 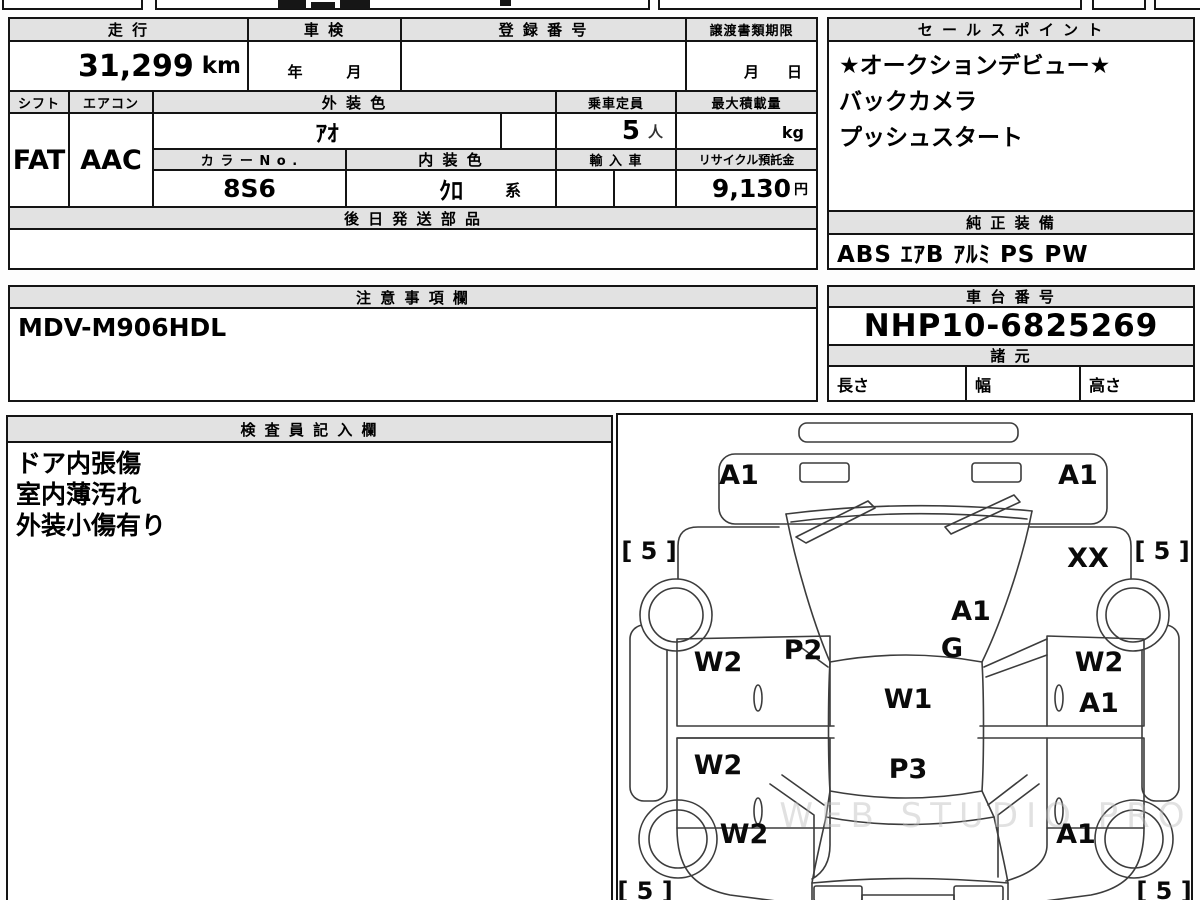 I want to click on damage-label-right-rear-quarter: A1, so click(x=1076, y=834).